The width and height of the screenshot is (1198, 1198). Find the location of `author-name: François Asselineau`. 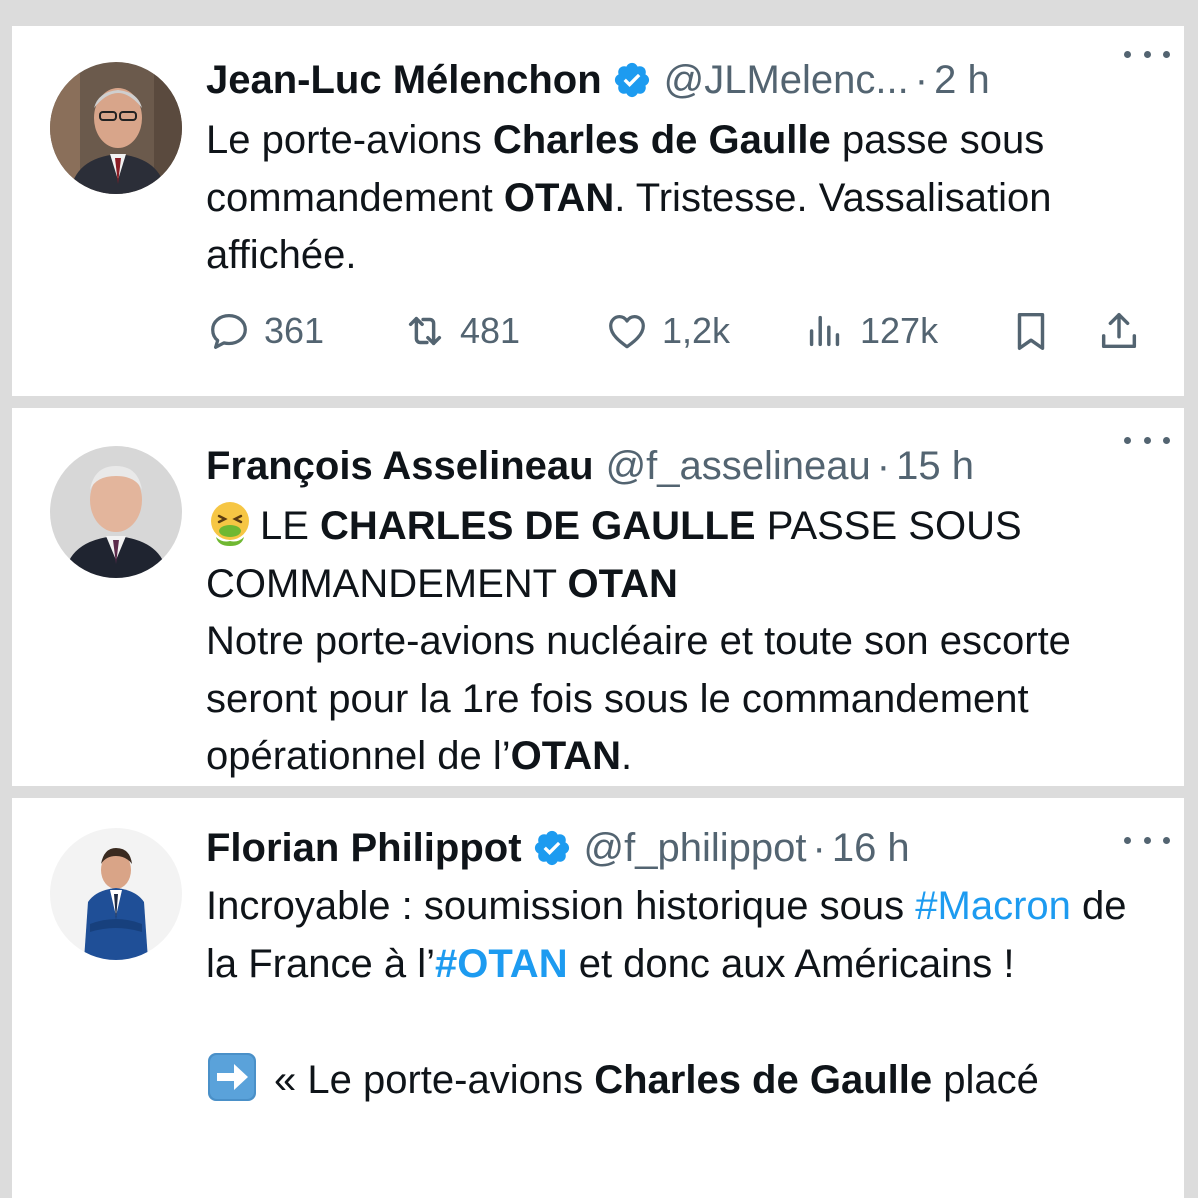

author-name: François Asselineau is located at coordinates (400, 466).